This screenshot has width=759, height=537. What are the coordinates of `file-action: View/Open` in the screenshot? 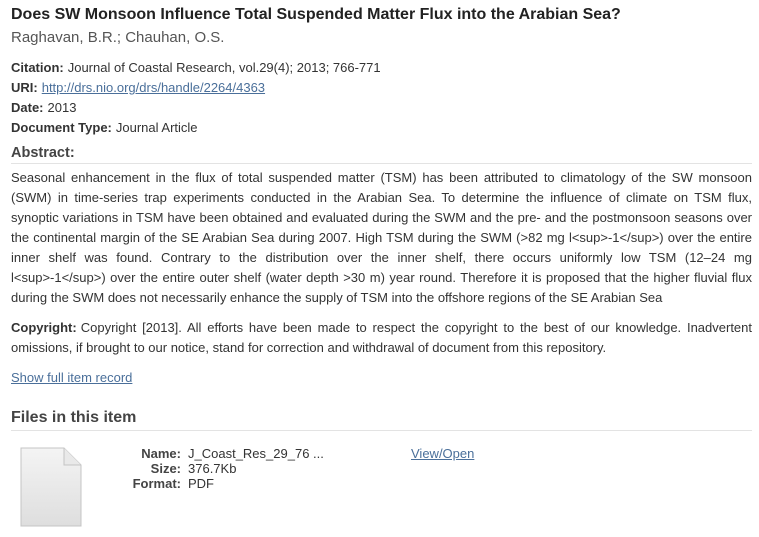 It's located at (442, 453).